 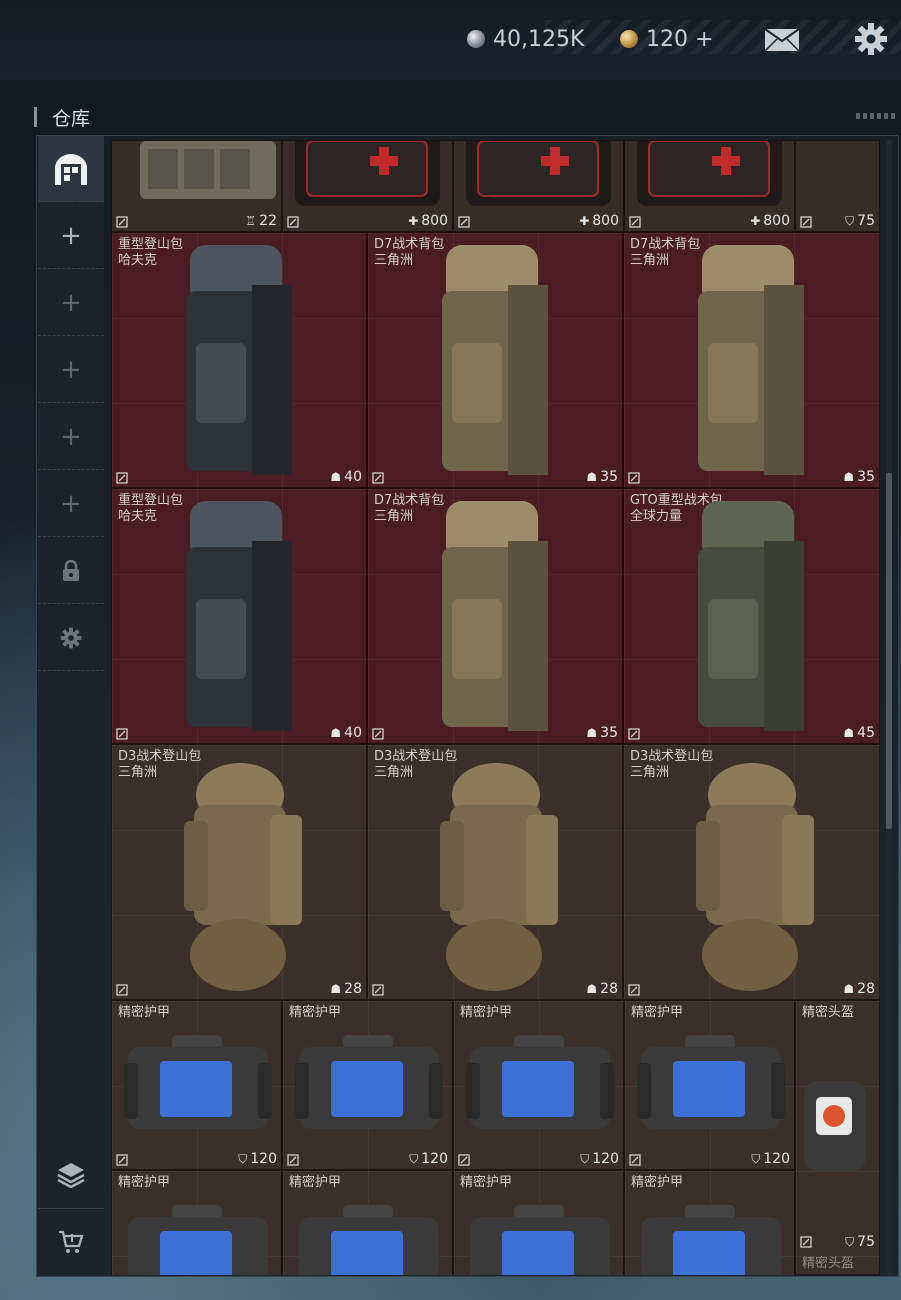 I want to click on plus-icon: ✚, so click(x=755, y=221).